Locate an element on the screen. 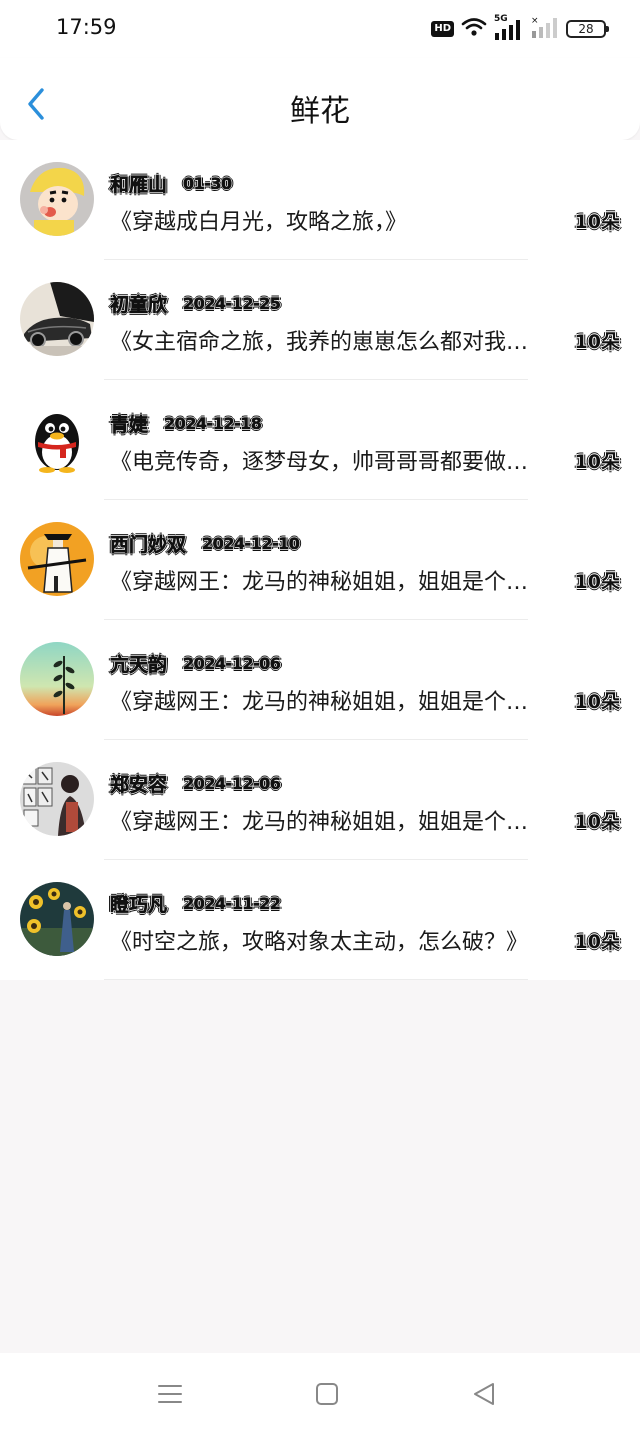 The height and width of the screenshot is (1433, 640). user-name: 初童欣 is located at coordinates (139, 304).